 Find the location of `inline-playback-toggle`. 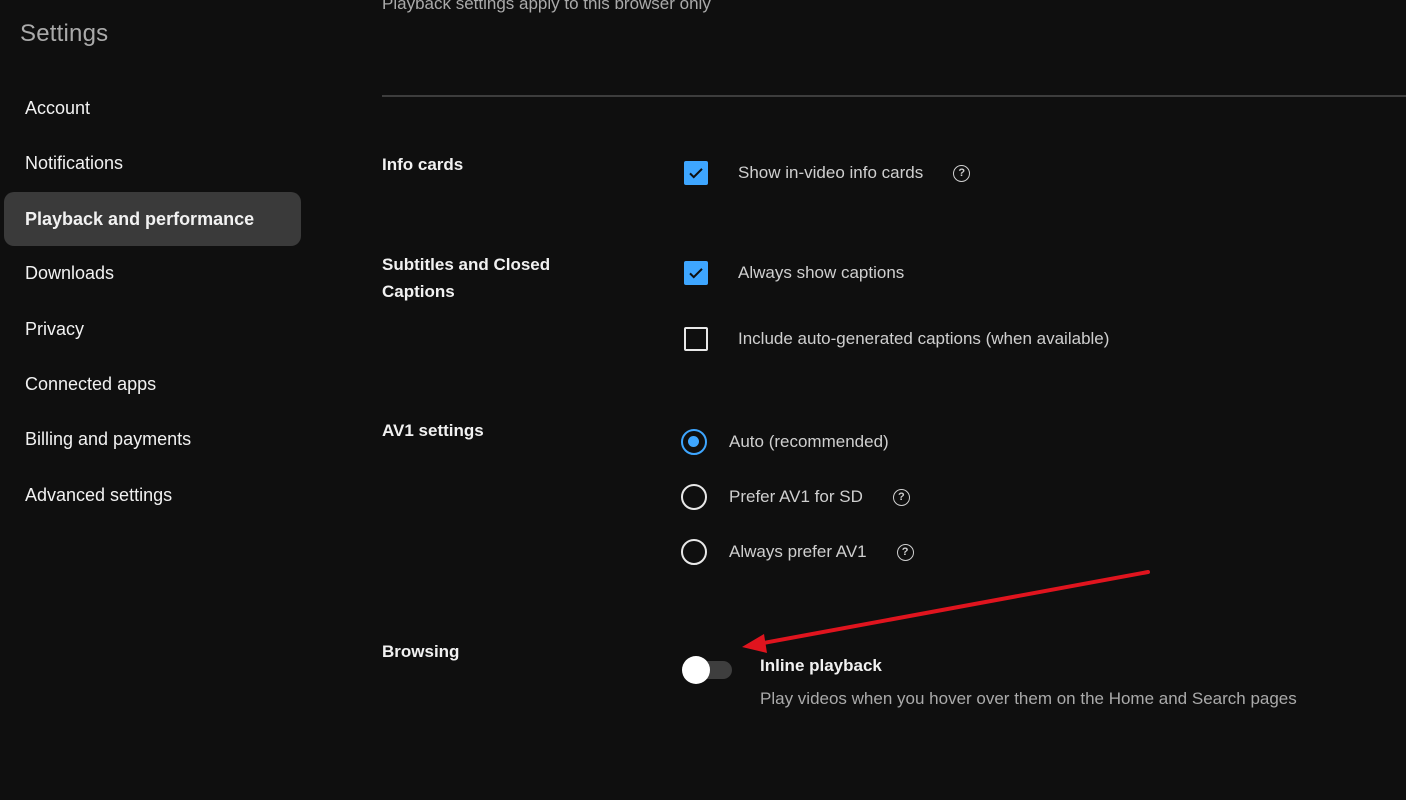

inline-playback-toggle is located at coordinates (708, 670).